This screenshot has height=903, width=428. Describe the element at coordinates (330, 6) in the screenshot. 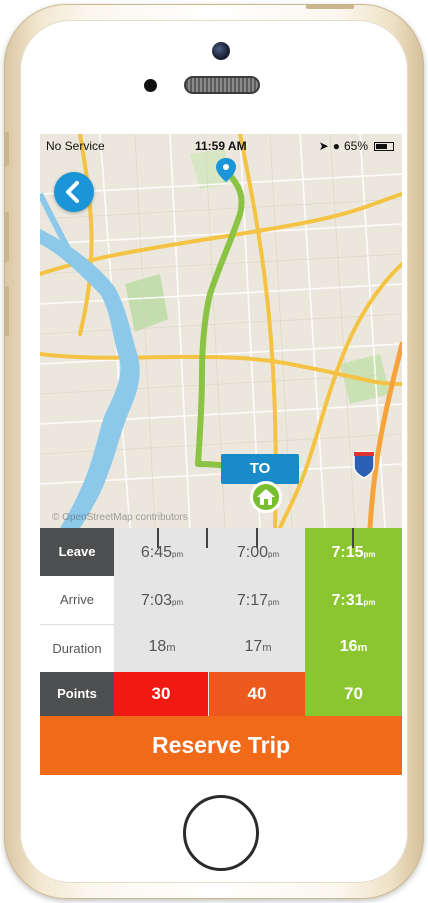

I see `power-button` at that location.